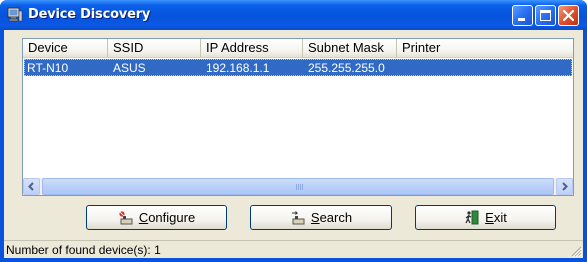  What do you see at coordinates (293, 15) in the screenshot?
I see `title-bar: Device Discovery` at bounding box center [293, 15].